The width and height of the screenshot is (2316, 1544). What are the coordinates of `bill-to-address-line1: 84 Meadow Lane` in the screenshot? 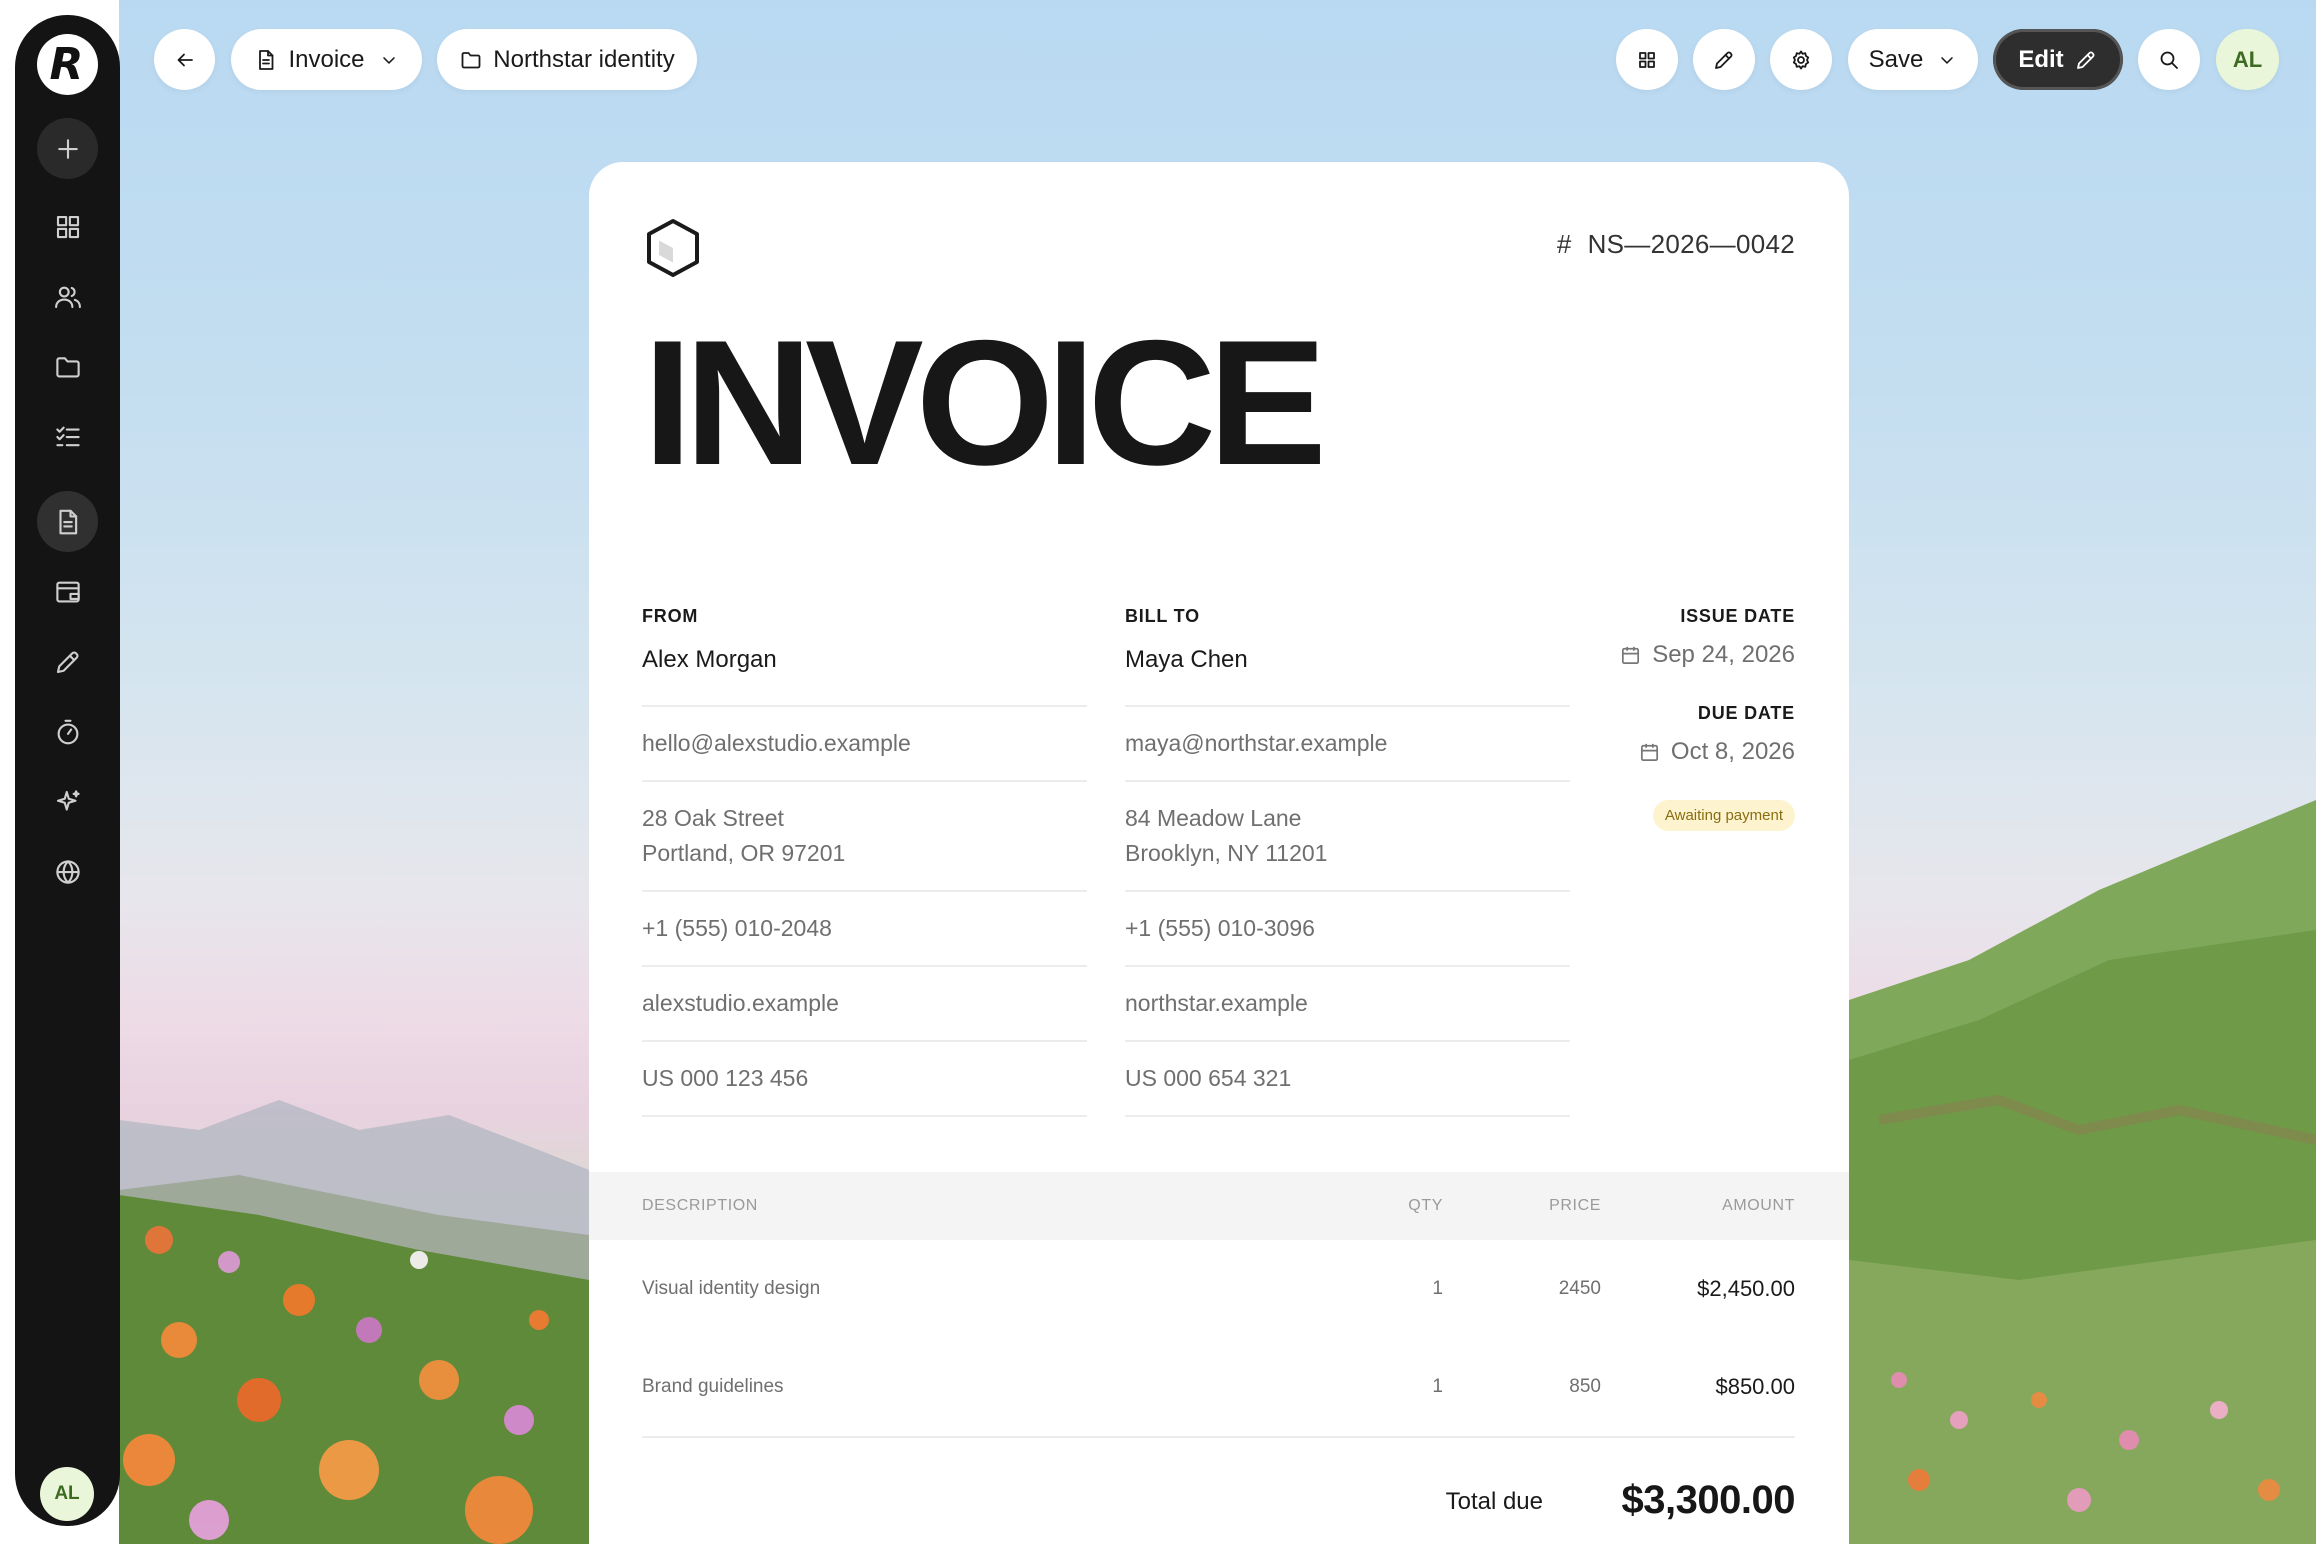 It's located at (1213, 818).